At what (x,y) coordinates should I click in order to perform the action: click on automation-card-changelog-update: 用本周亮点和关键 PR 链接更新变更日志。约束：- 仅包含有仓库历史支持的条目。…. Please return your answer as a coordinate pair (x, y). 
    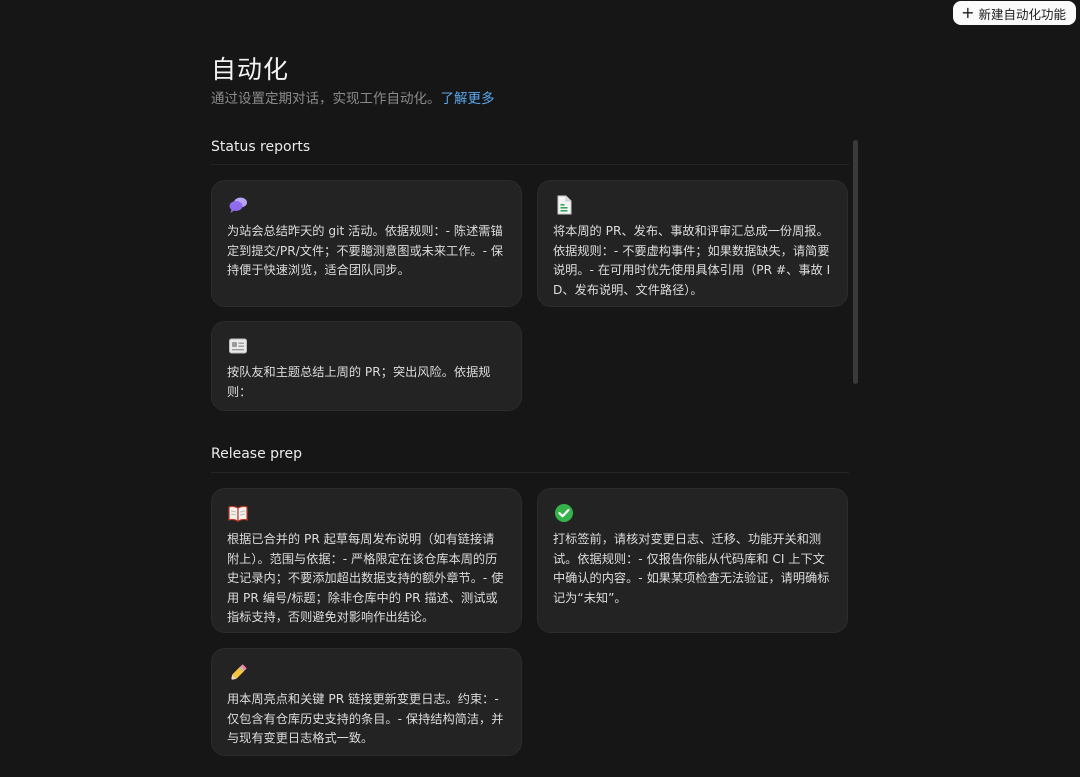
    Looking at the image, I should click on (366, 702).